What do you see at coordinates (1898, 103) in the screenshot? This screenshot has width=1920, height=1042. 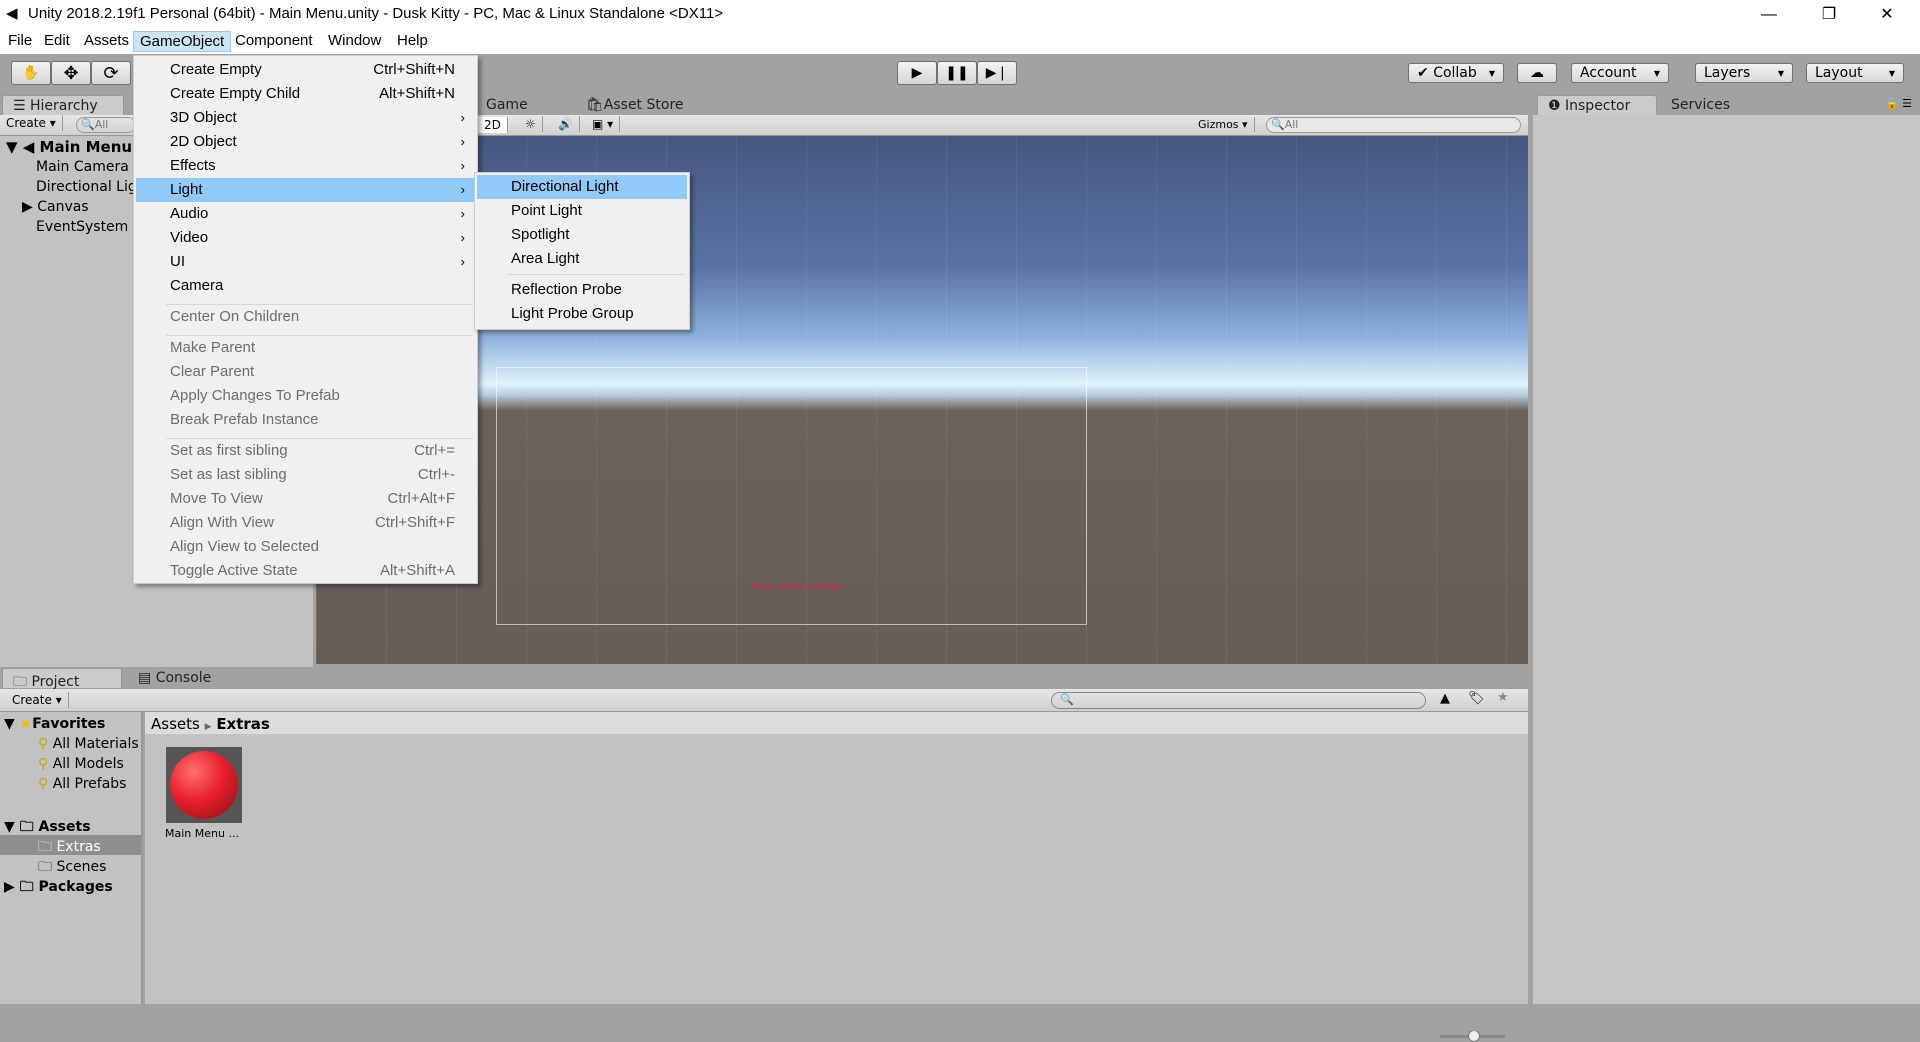 I see `lock-icon: 🔒 ☰` at bounding box center [1898, 103].